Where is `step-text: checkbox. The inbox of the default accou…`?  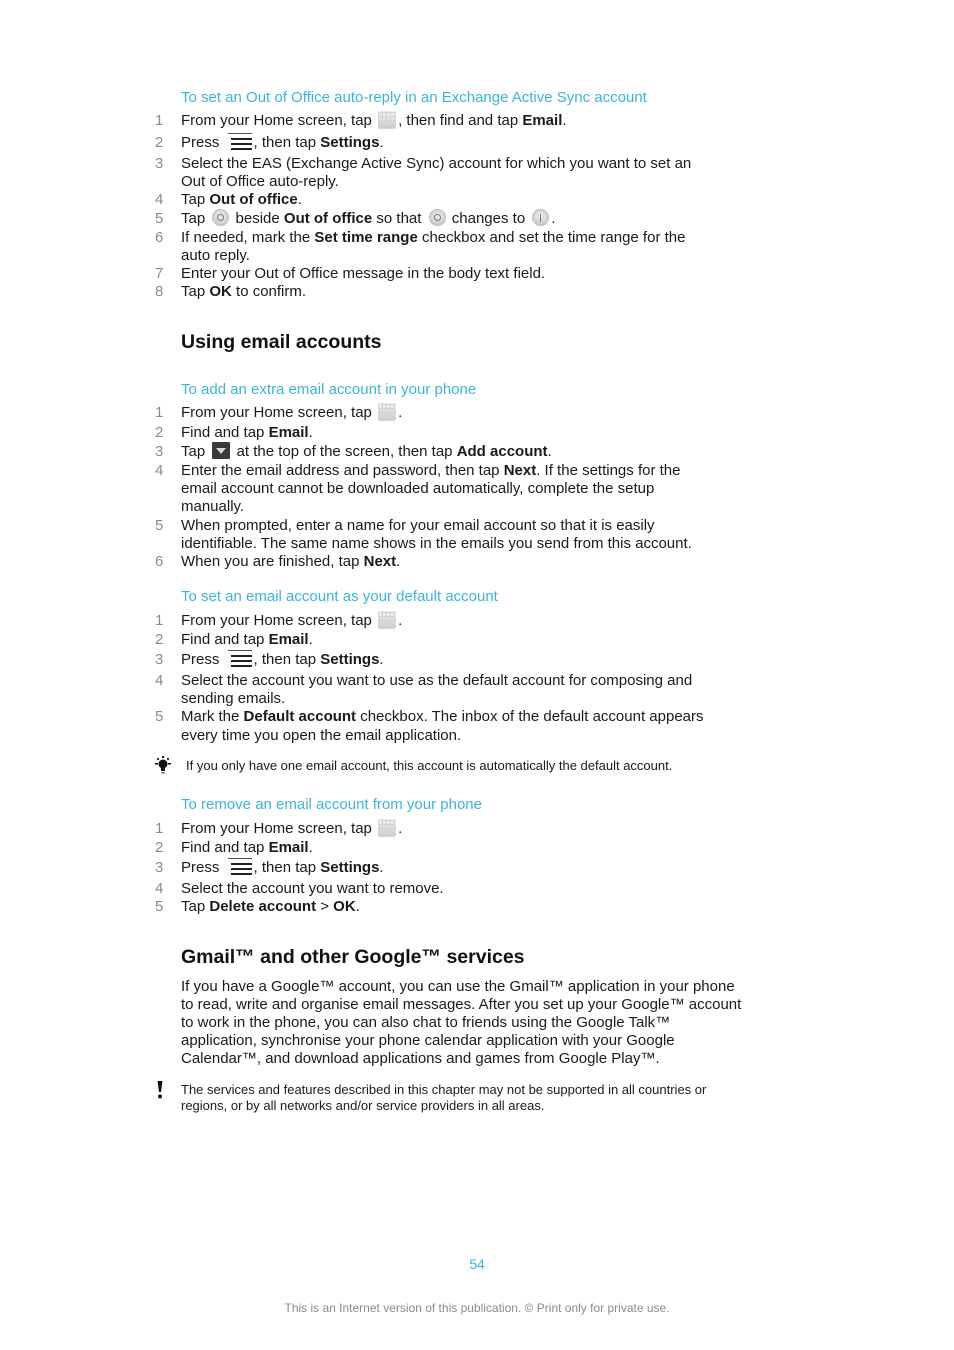
step-text: checkbox. The inbox of the default accou… is located at coordinates (530, 716).